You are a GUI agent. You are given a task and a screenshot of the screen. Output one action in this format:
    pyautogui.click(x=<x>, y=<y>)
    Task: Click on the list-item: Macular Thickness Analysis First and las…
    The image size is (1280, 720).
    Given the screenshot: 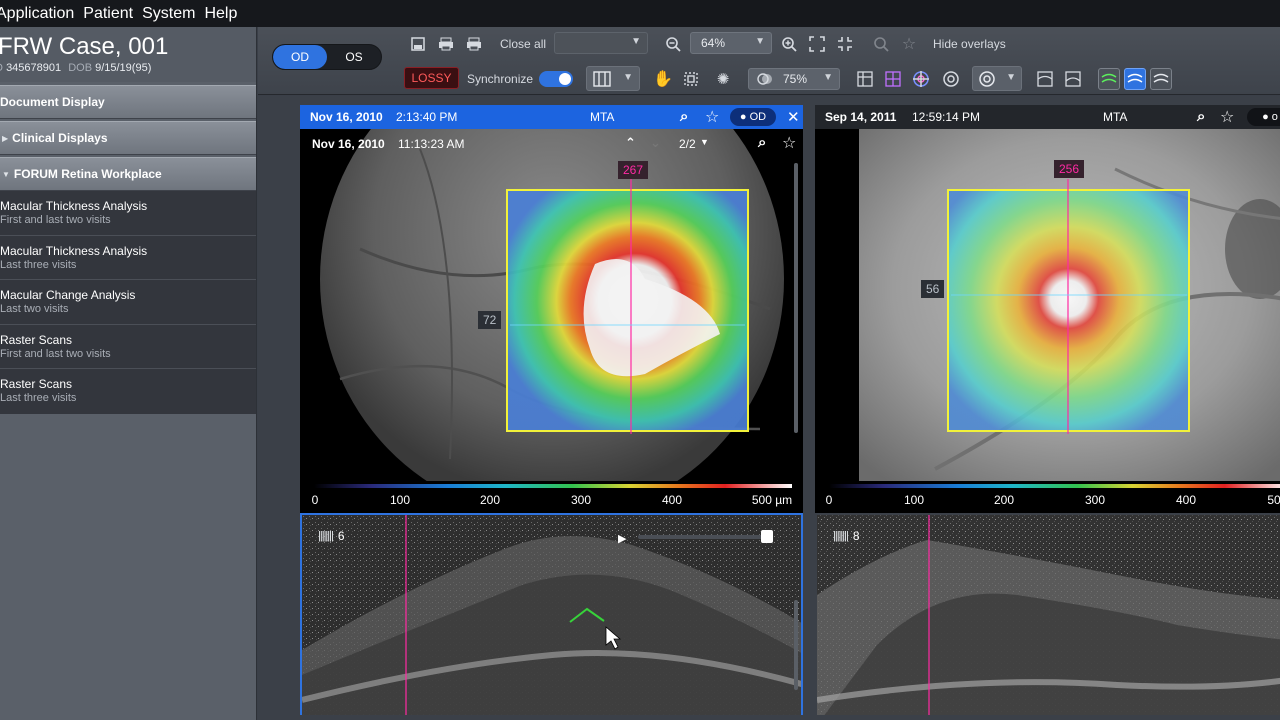 What is the action you would take?
    pyautogui.click(x=128, y=213)
    